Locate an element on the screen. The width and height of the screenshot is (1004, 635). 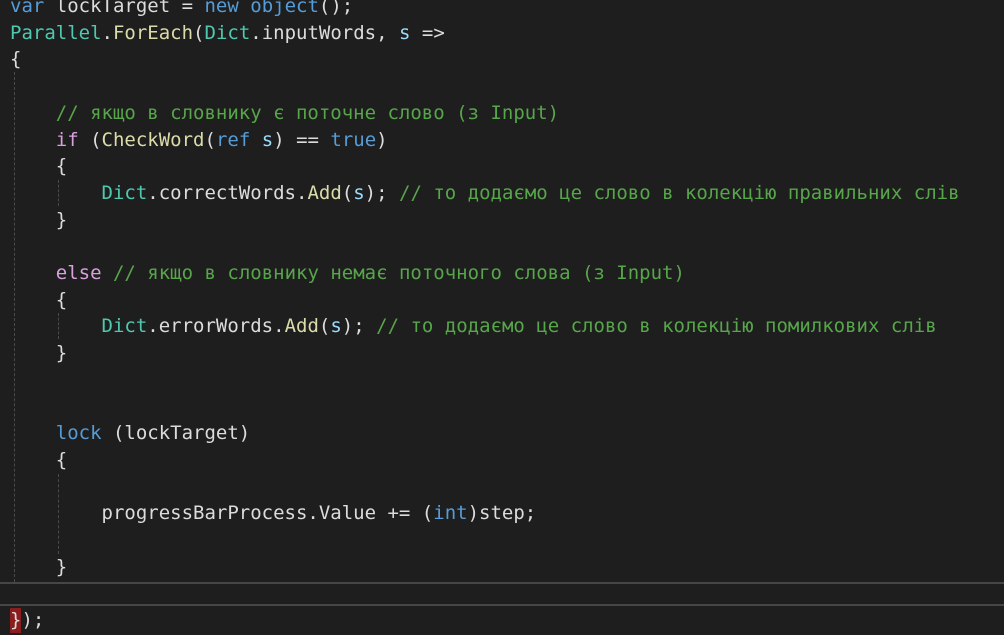
code-line: lock (lockTarget) is located at coordinates (130, 433).